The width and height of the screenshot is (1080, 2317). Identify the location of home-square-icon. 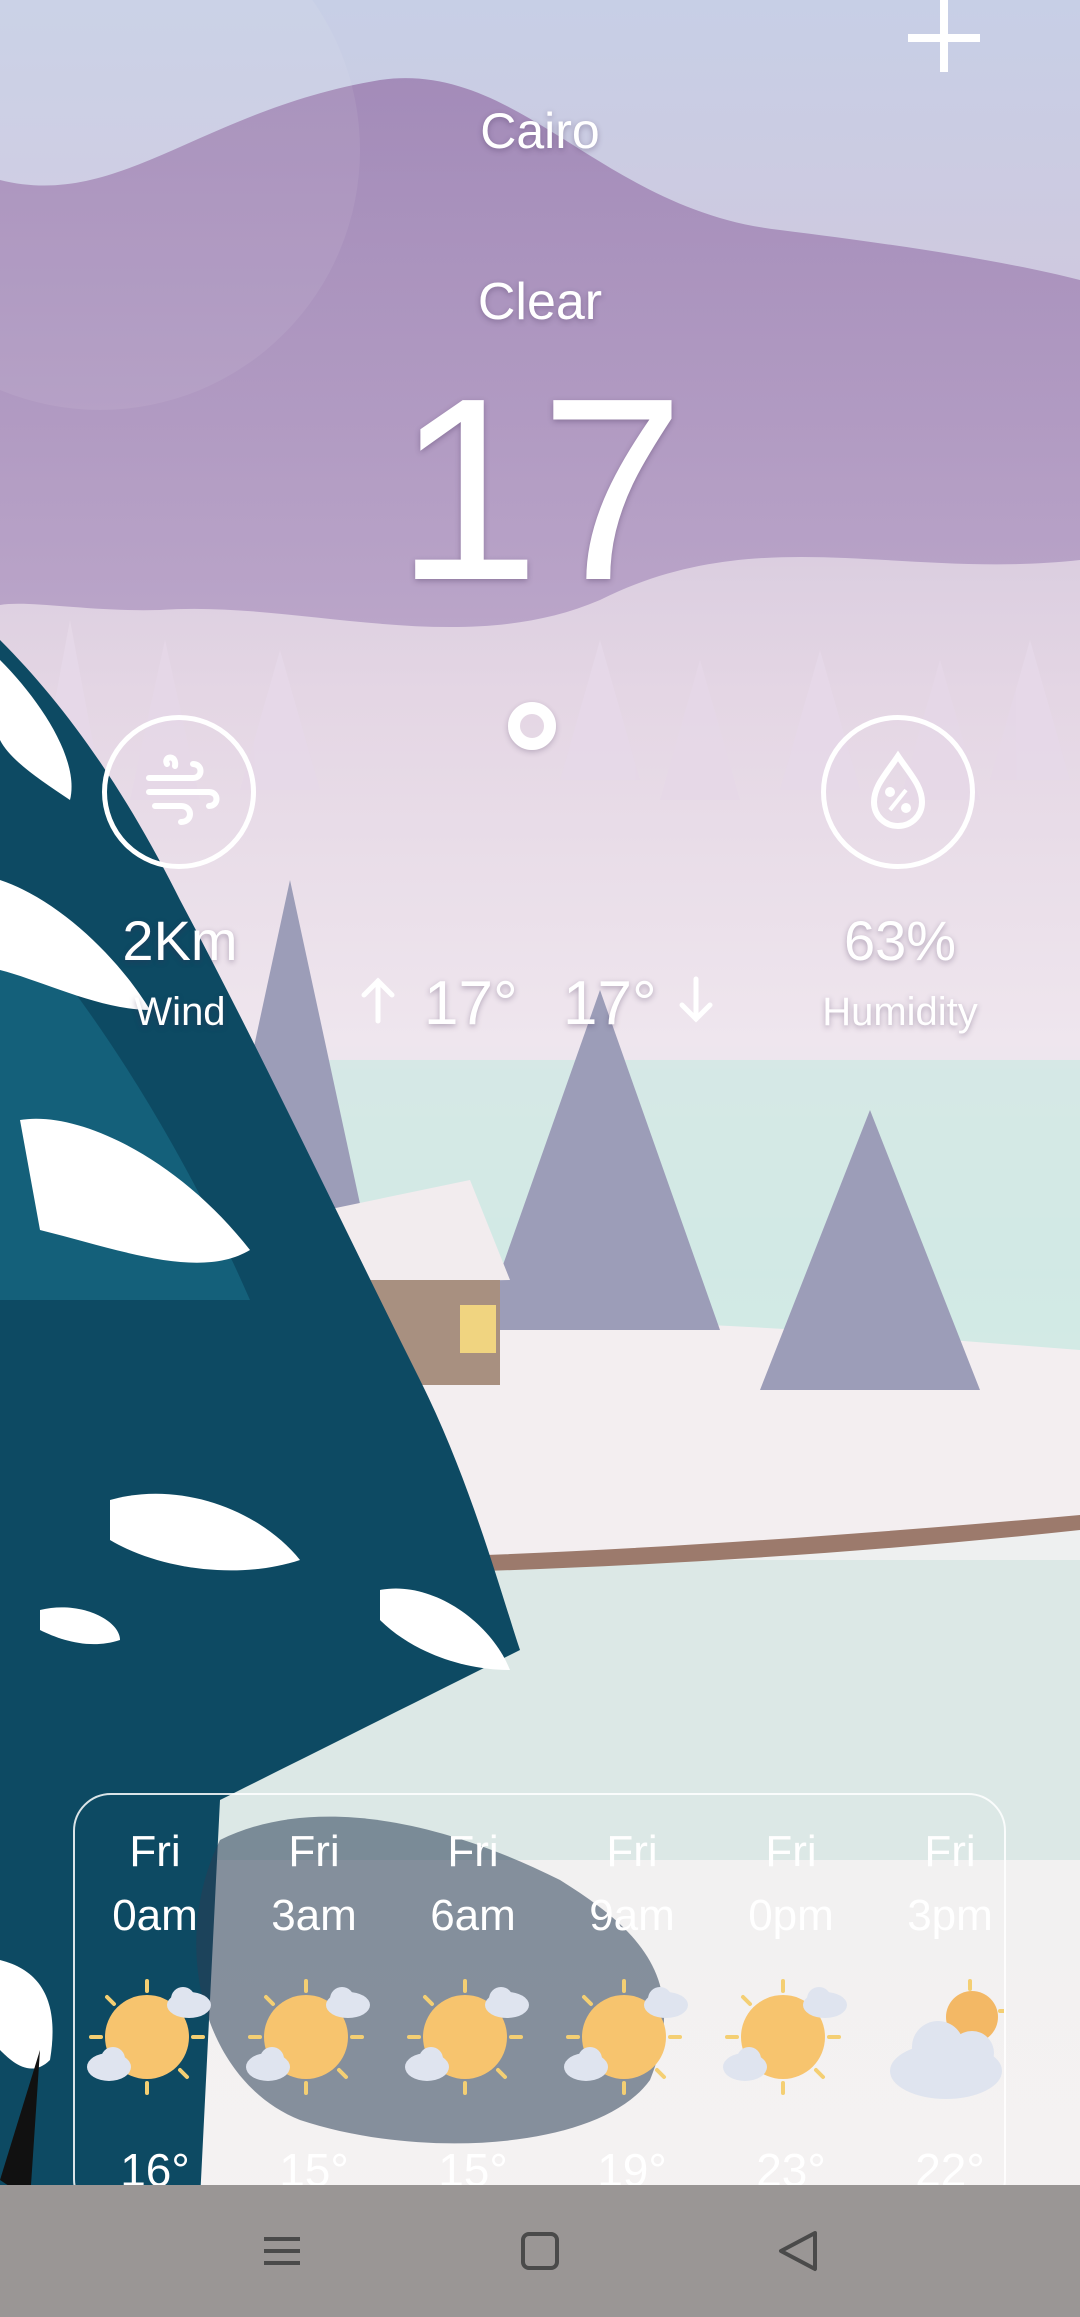
(540, 2251).